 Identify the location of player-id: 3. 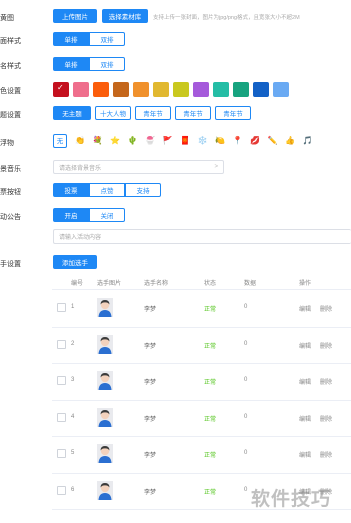
(73, 380).